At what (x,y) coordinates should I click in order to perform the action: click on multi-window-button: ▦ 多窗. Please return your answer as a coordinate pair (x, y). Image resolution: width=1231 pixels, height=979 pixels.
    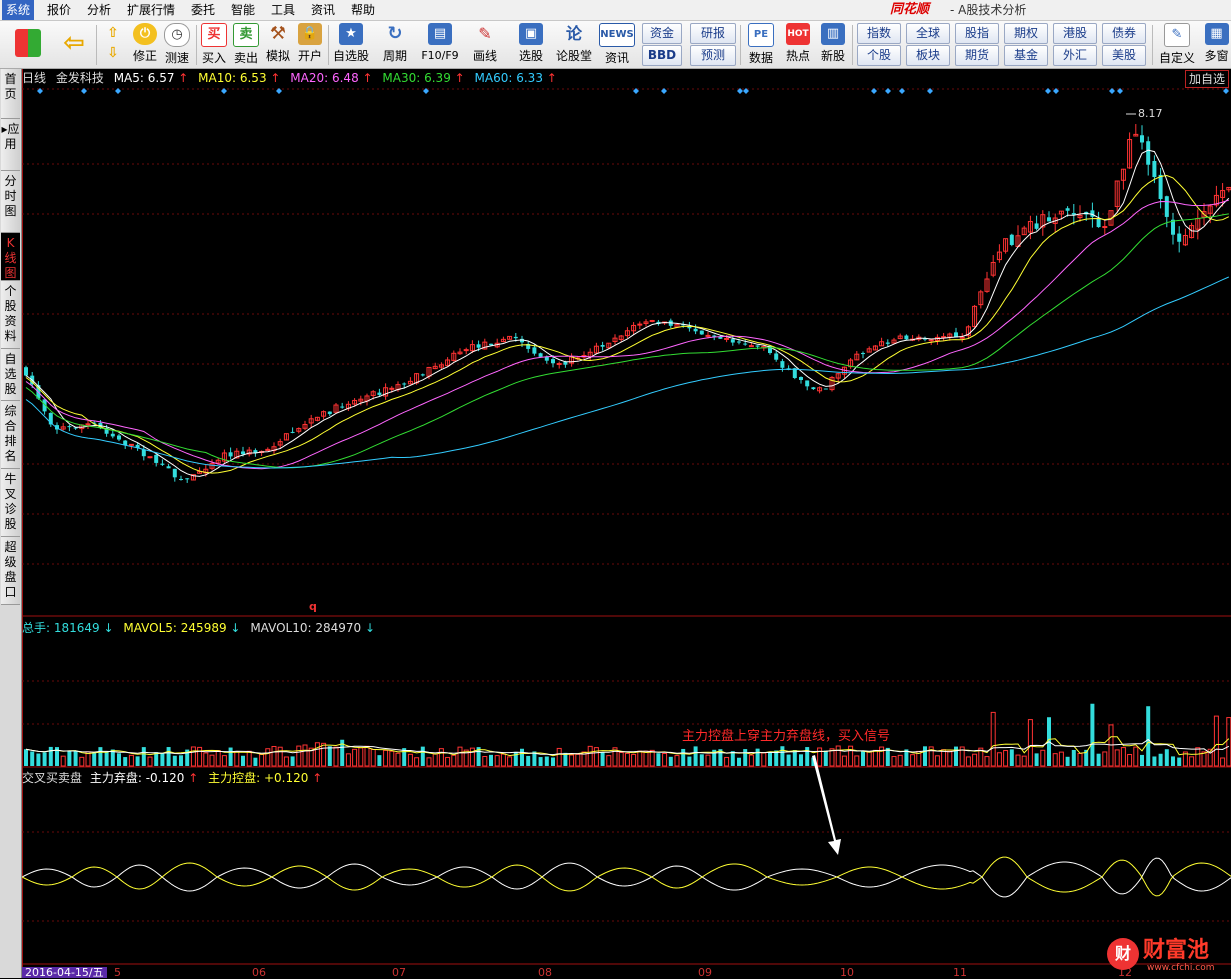
    Looking at the image, I should click on (1216, 45).